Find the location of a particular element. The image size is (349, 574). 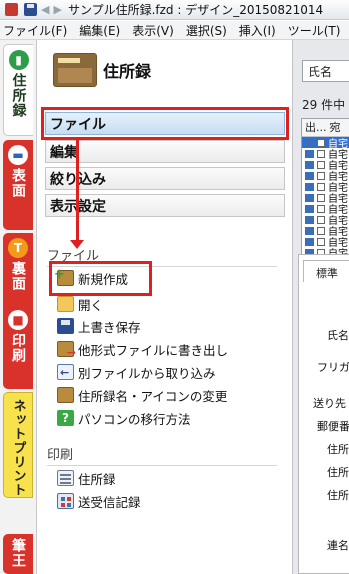

export-icon: → is located at coordinates (66, 350).